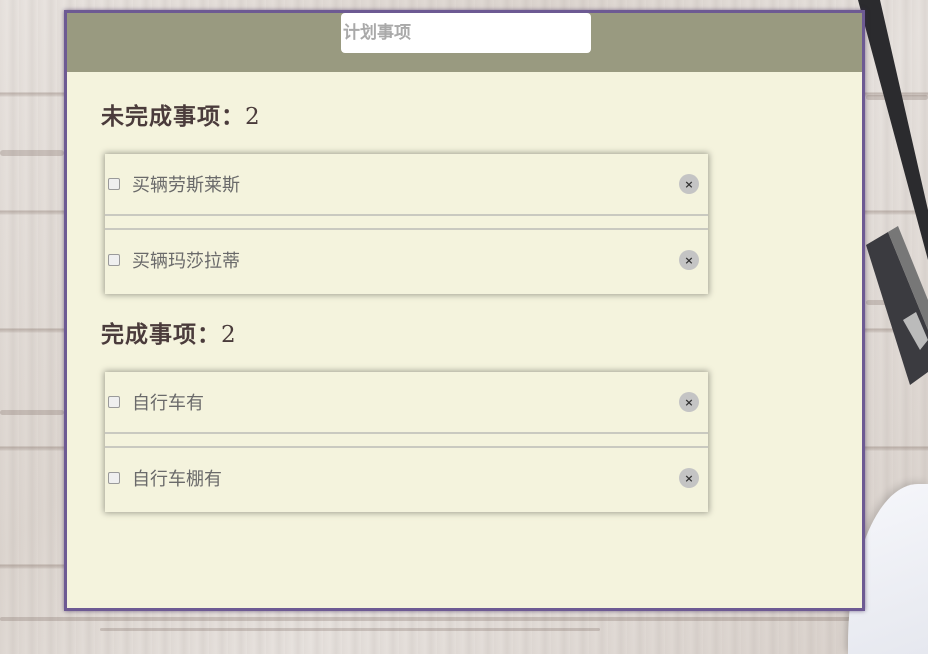 The width and height of the screenshot is (928, 654). I want to click on pen-decoration, so click(893, 192).